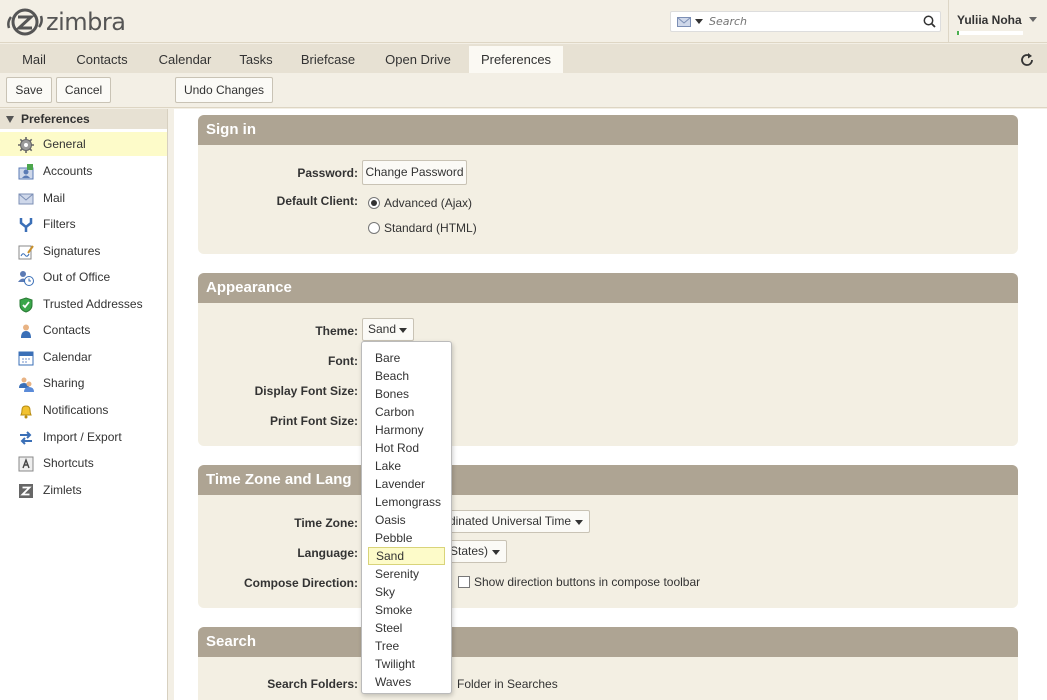  What do you see at coordinates (224, 90) in the screenshot?
I see `undo-changes-button: Undo Changes` at bounding box center [224, 90].